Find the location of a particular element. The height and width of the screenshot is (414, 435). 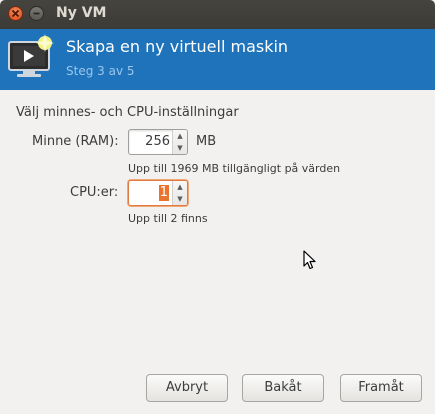

wizard-step: Steg 3 av 5 is located at coordinates (100, 71).